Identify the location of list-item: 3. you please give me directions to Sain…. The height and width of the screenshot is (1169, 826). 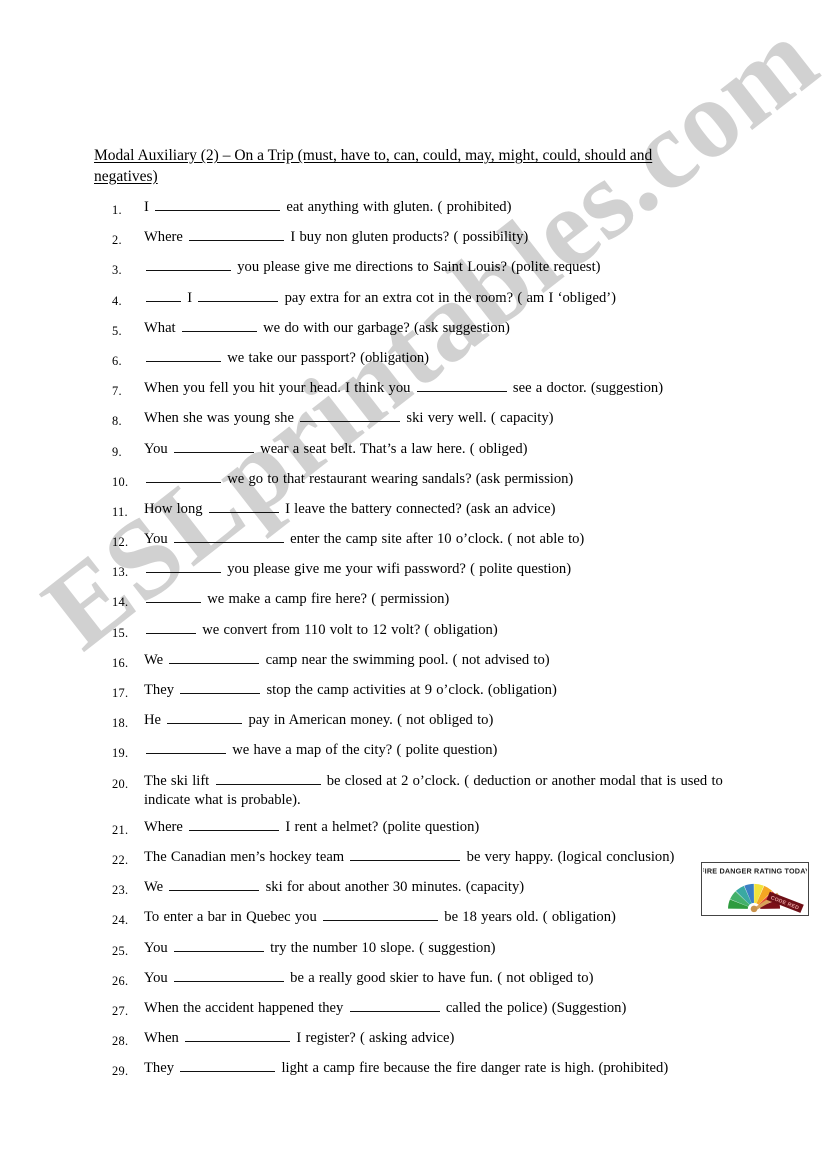
(424, 269).